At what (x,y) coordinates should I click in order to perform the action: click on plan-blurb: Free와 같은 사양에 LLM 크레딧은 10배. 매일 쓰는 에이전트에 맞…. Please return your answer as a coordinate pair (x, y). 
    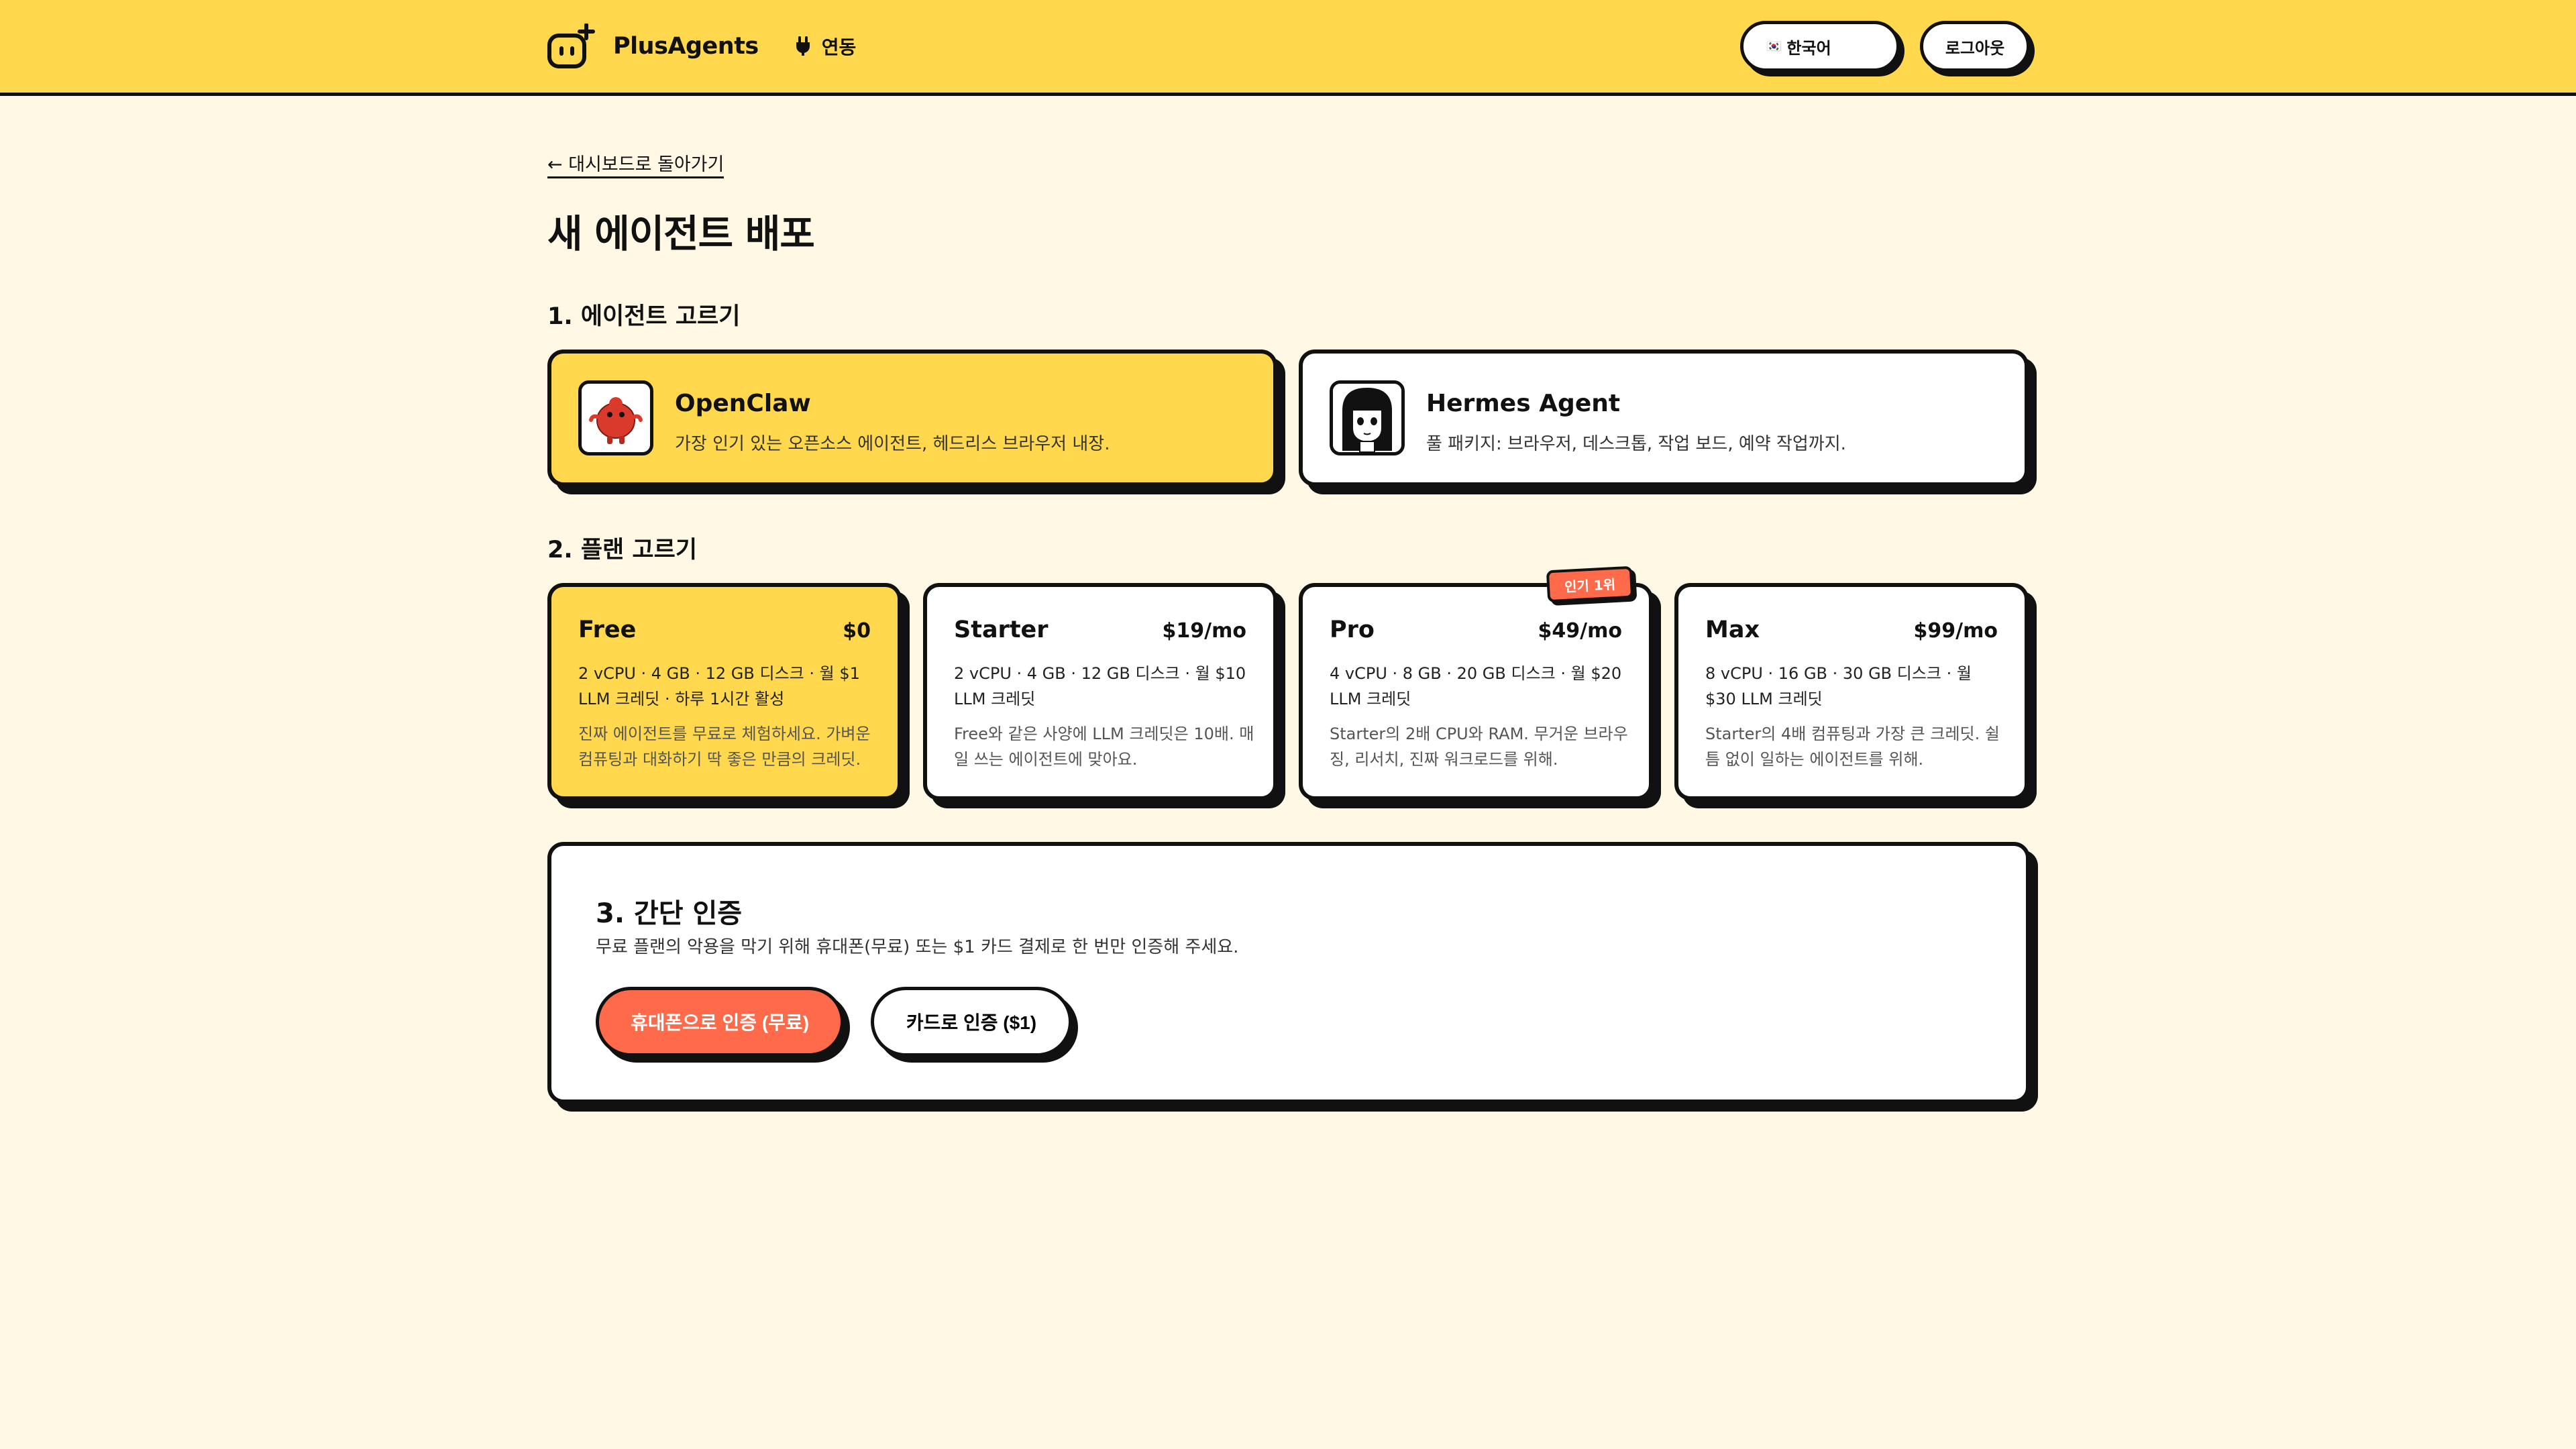
    Looking at the image, I should click on (1104, 746).